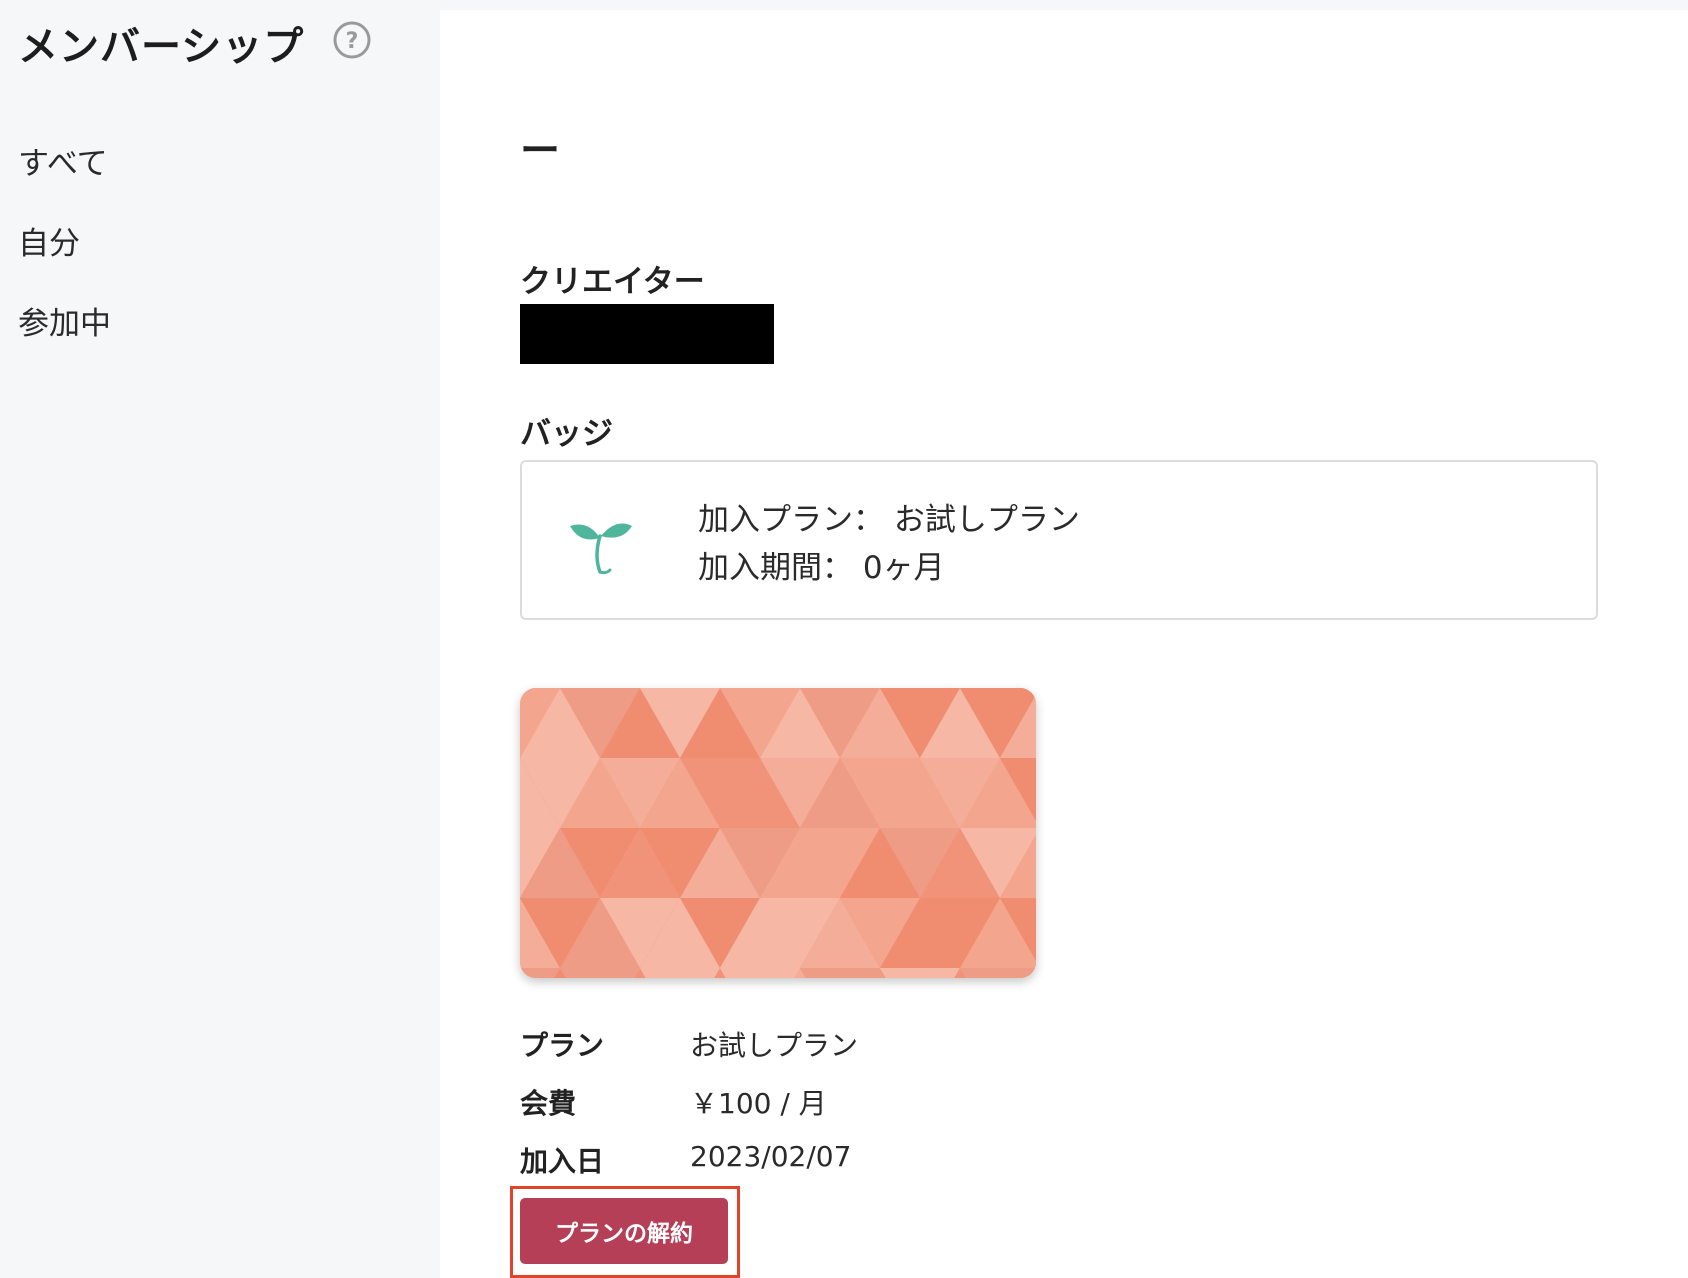  What do you see at coordinates (647, 334) in the screenshot?
I see `creator-name-redacted` at bounding box center [647, 334].